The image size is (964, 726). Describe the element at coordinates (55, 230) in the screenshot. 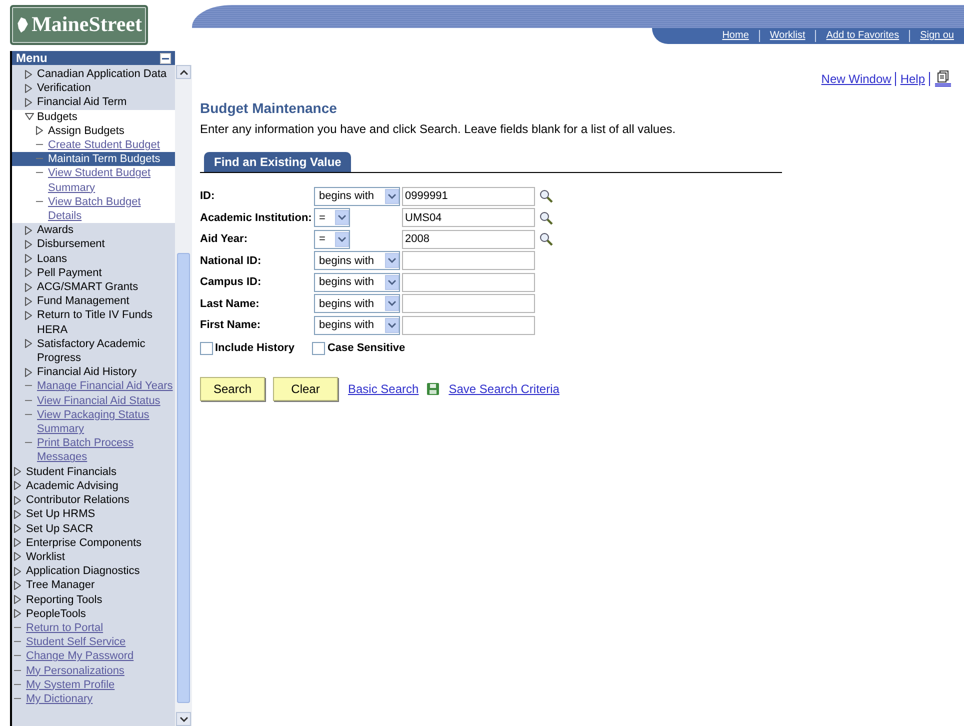

I see `menu-folder: Awards` at that location.